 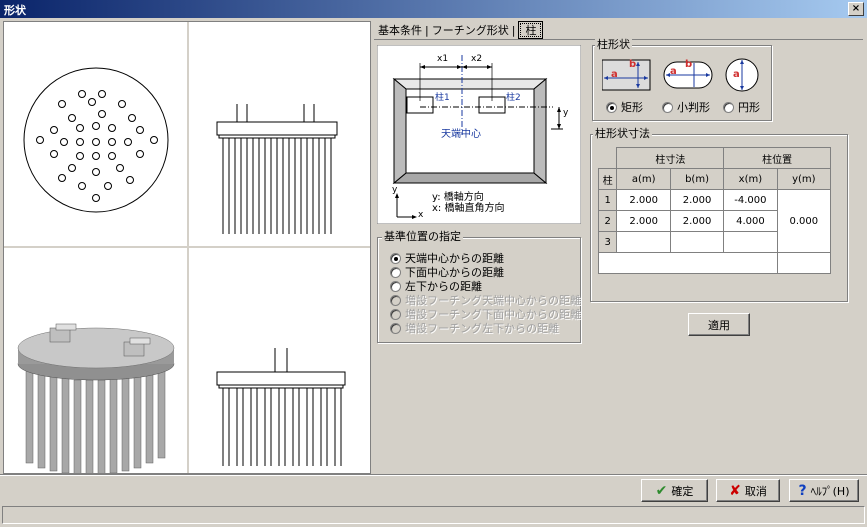 What do you see at coordinates (674, 490) in the screenshot?
I see `ok-button: ✔ 確定` at bounding box center [674, 490].